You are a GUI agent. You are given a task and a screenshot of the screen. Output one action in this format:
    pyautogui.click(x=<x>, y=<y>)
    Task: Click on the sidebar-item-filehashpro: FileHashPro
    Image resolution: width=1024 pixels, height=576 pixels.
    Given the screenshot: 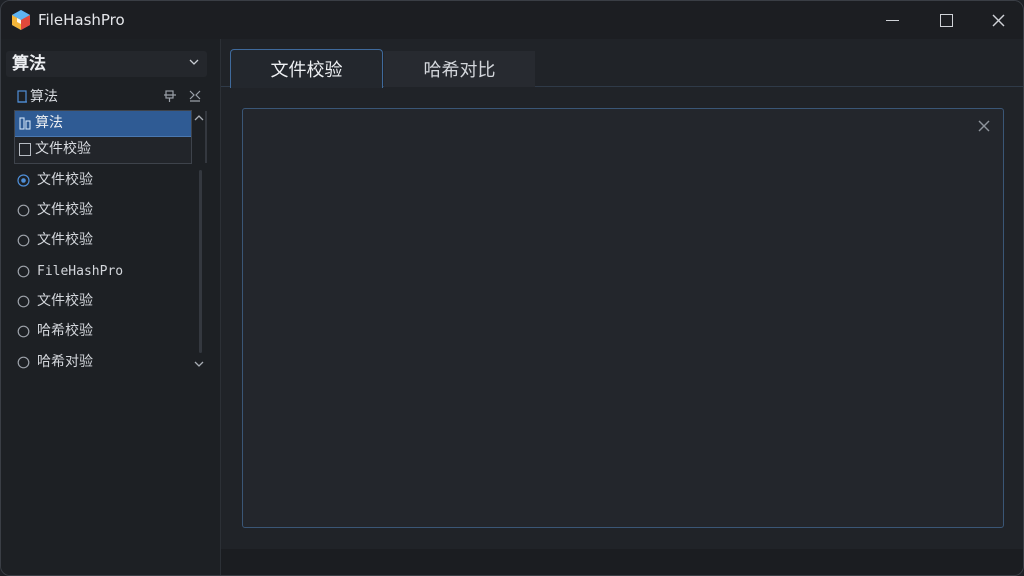 What is the action you would take?
    pyautogui.click(x=105, y=272)
    